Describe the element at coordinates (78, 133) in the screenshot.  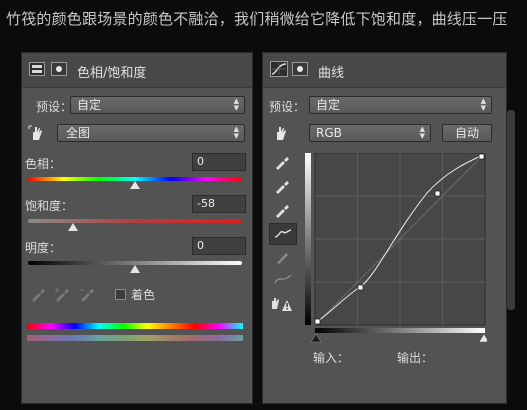
I see `channel-value: 全图` at that location.